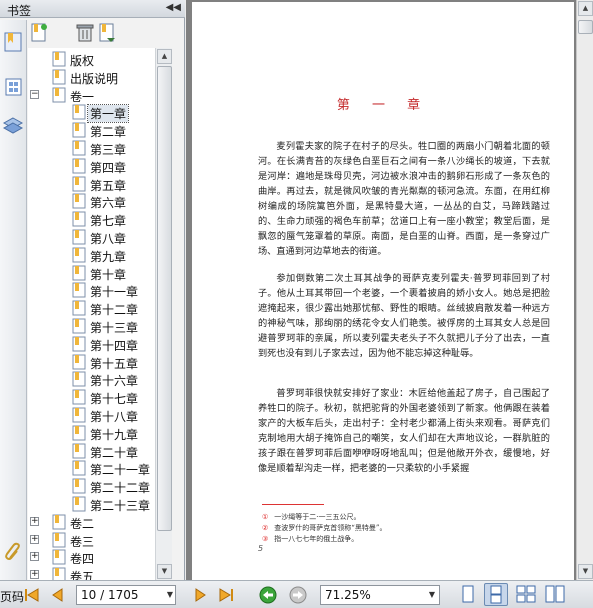 The image size is (593, 608). What do you see at coordinates (173, 7) in the screenshot?
I see `collapse-panel-button: ◀◀` at bounding box center [173, 7].